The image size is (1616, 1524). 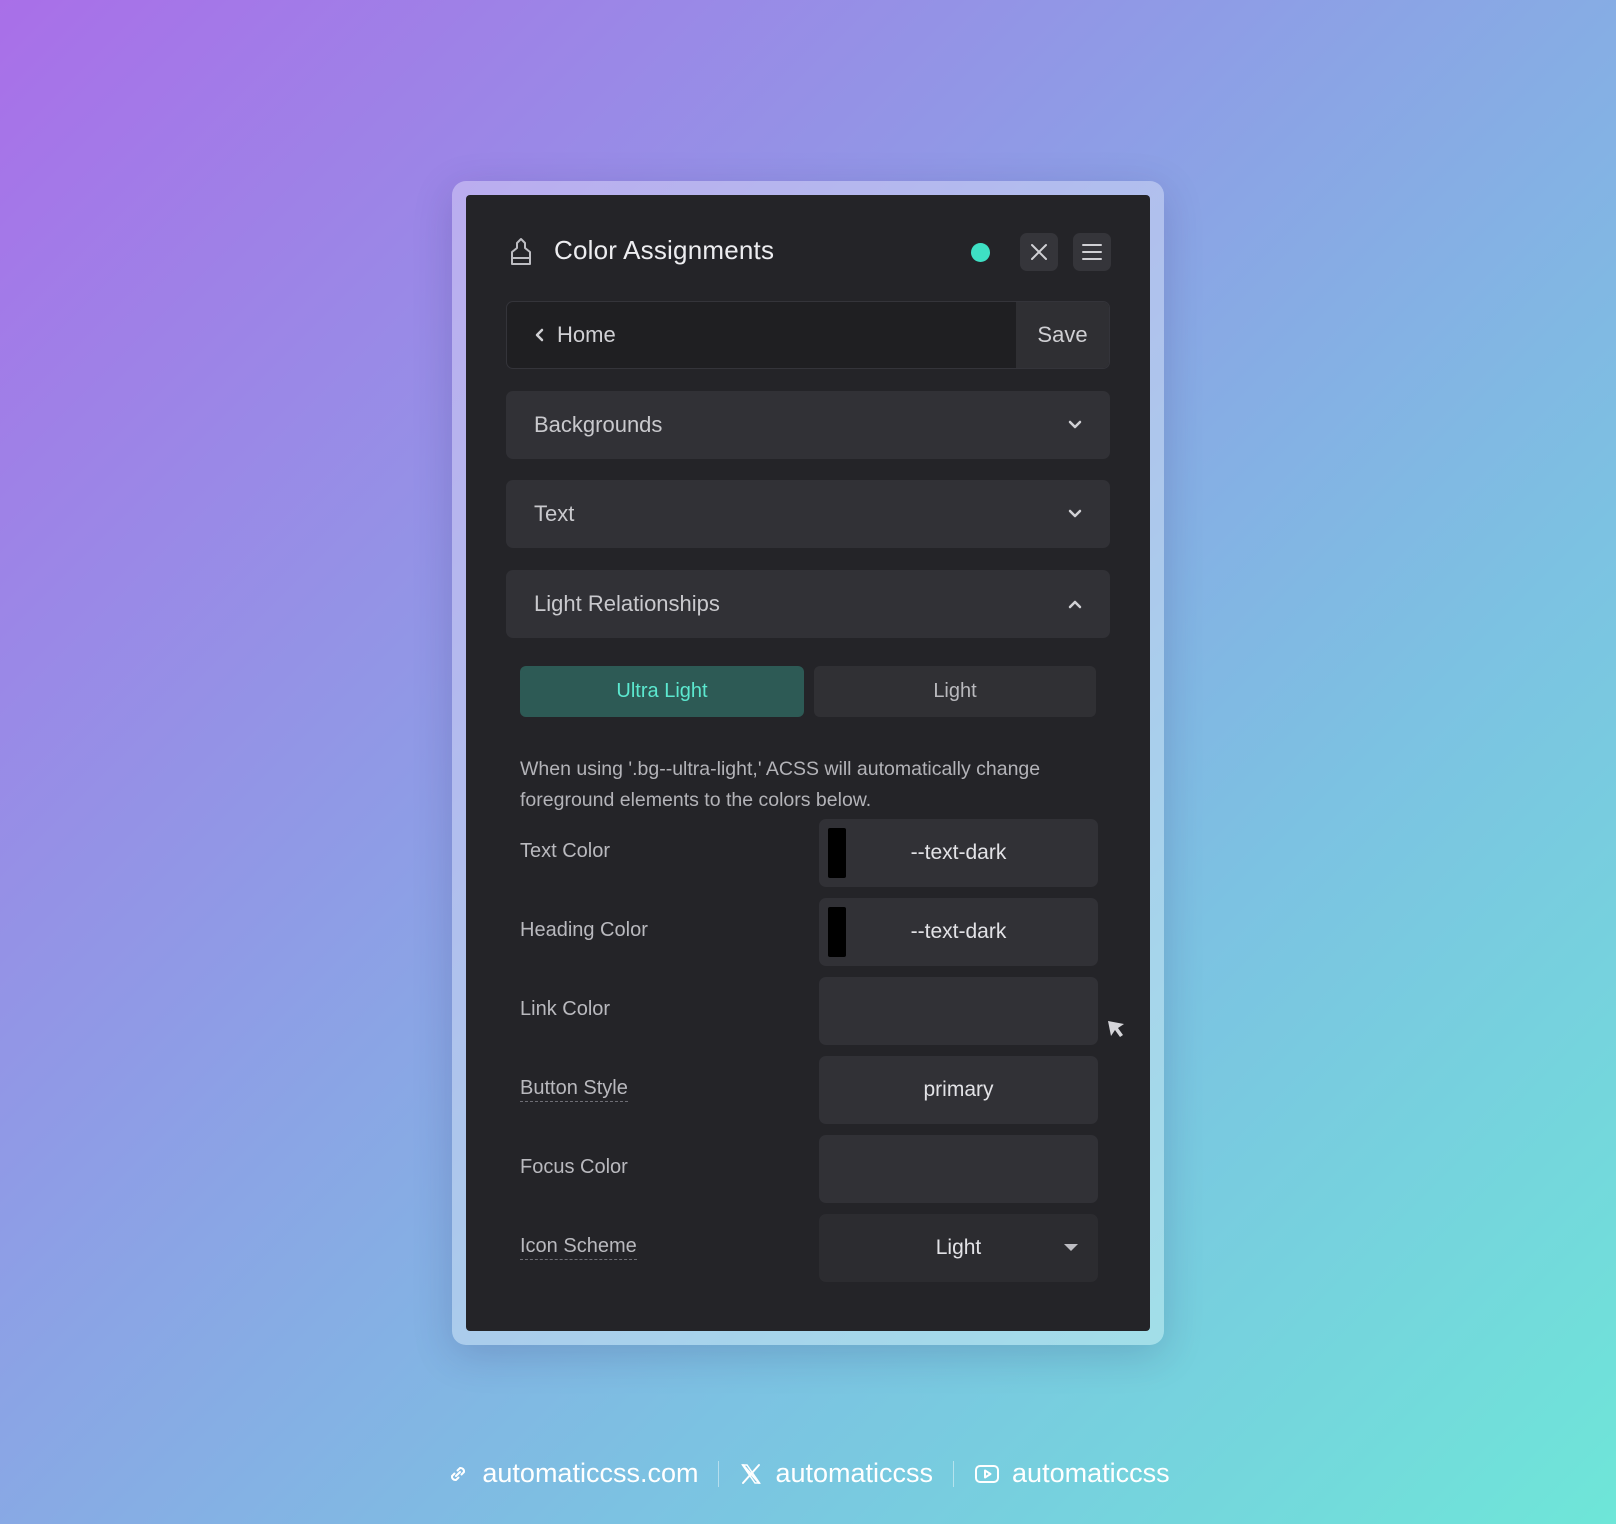 What do you see at coordinates (808, 604) in the screenshot?
I see `section-light-relationships: Light Relationships` at bounding box center [808, 604].